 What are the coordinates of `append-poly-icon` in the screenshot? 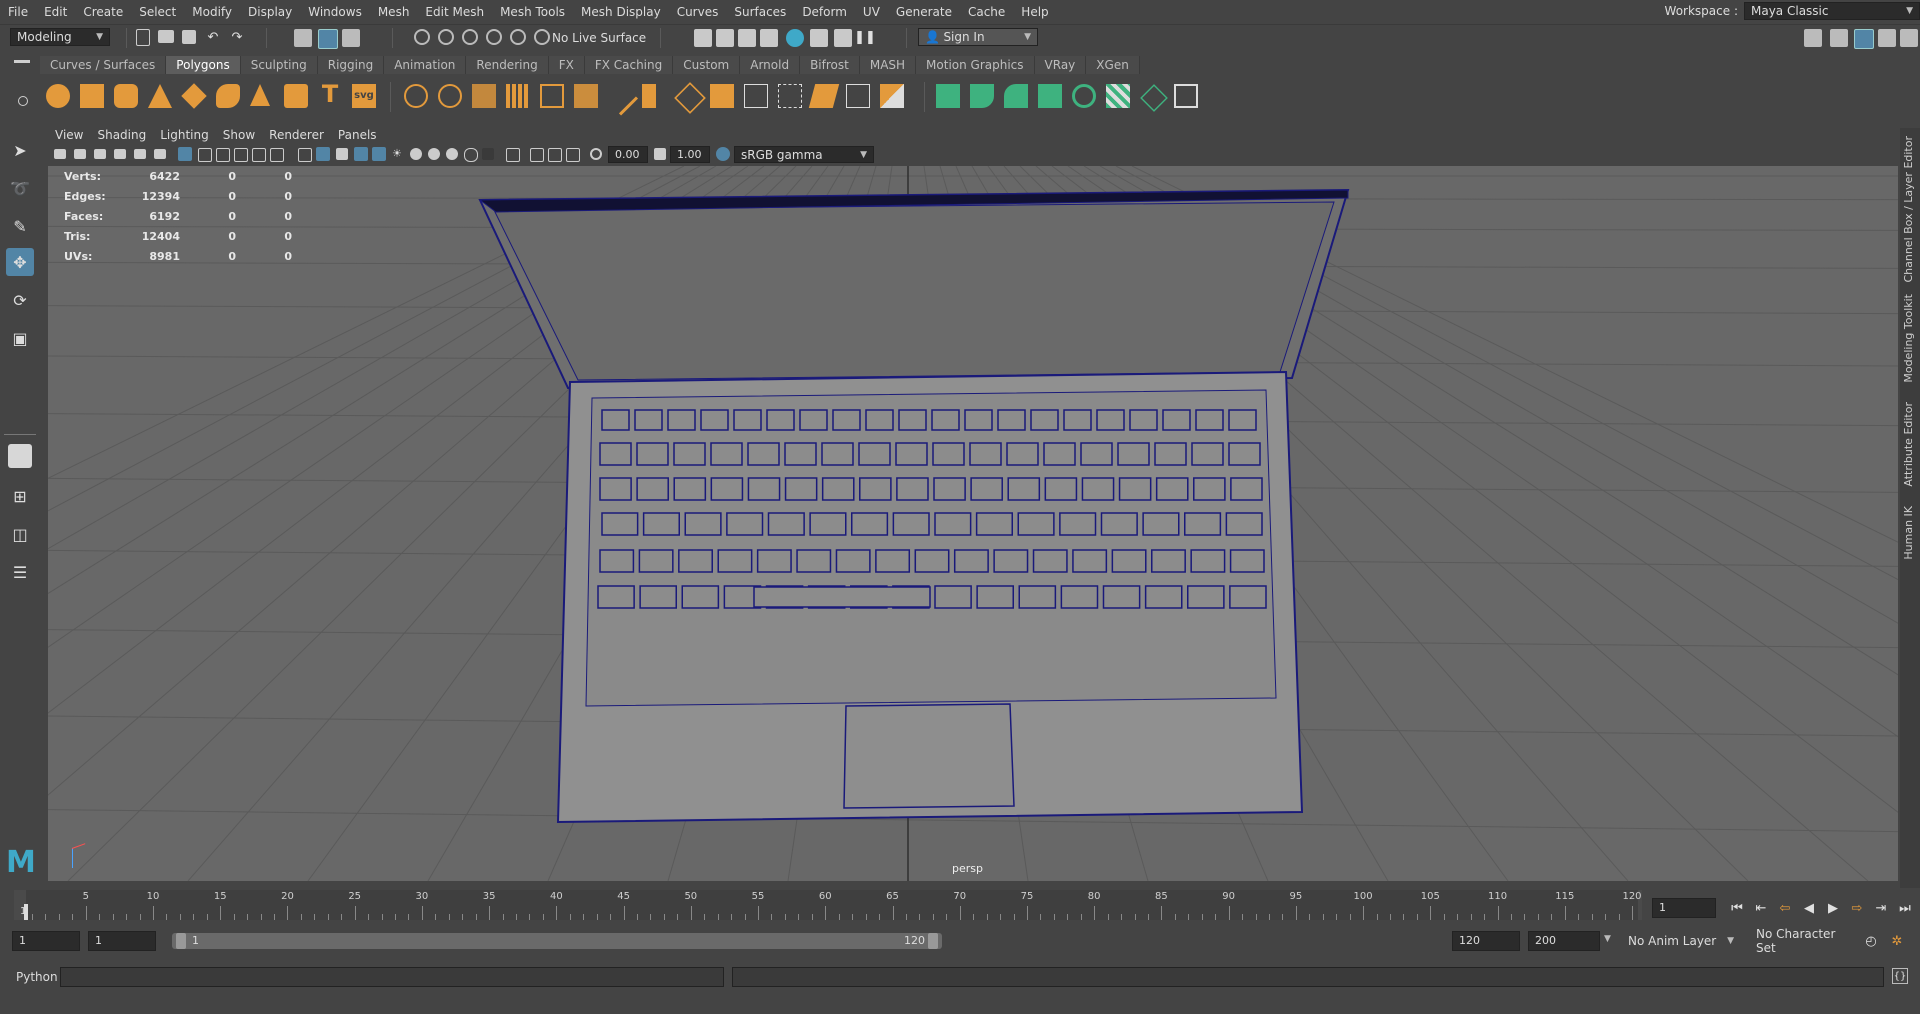 It's located at (722, 96).